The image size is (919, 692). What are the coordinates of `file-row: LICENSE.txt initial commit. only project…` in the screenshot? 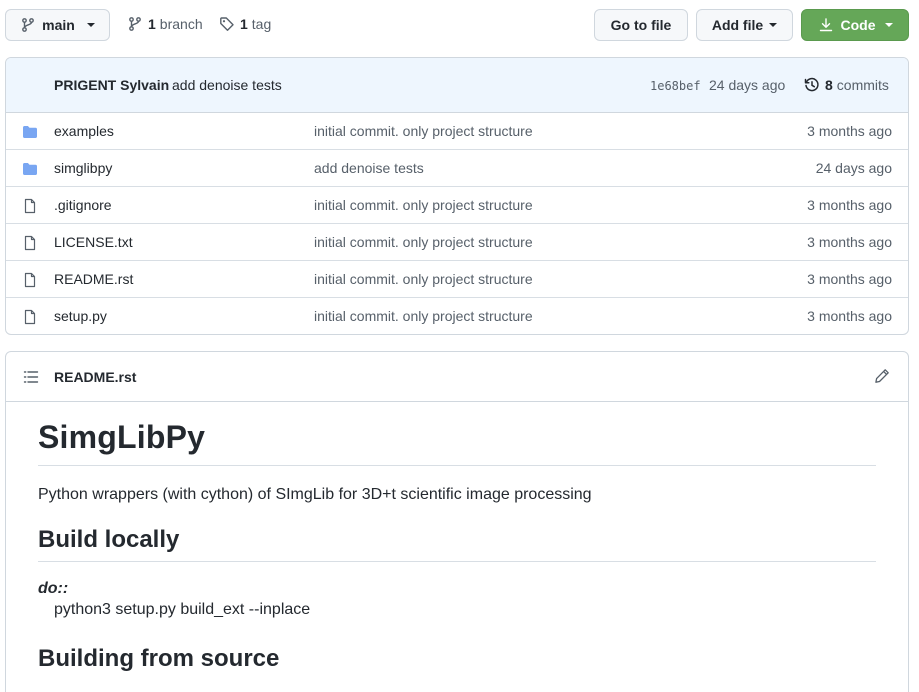 It's located at (457, 242).